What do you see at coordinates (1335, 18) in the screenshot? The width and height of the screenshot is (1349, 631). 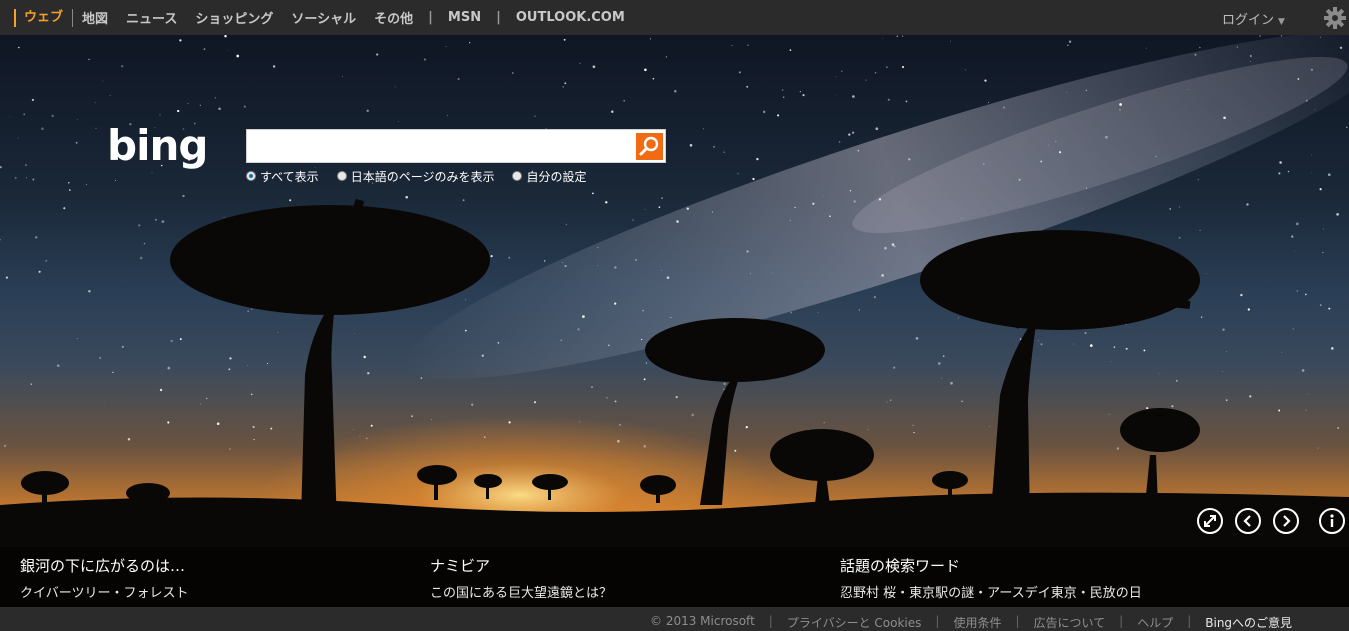 I see `gear-icon` at bounding box center [1335, 18].